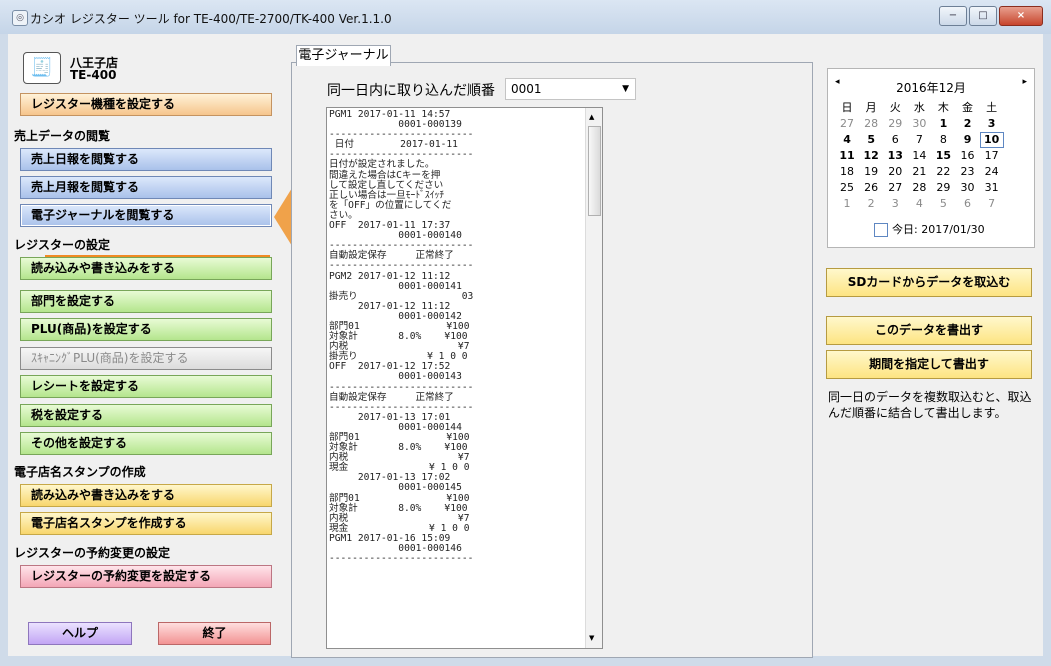 The image size is (1051, 666). Describe the element at coordinates (146, 215) in the screenshot. I see `electronic-journal-button: 電子ジャーナルを閲覧する` at that location.